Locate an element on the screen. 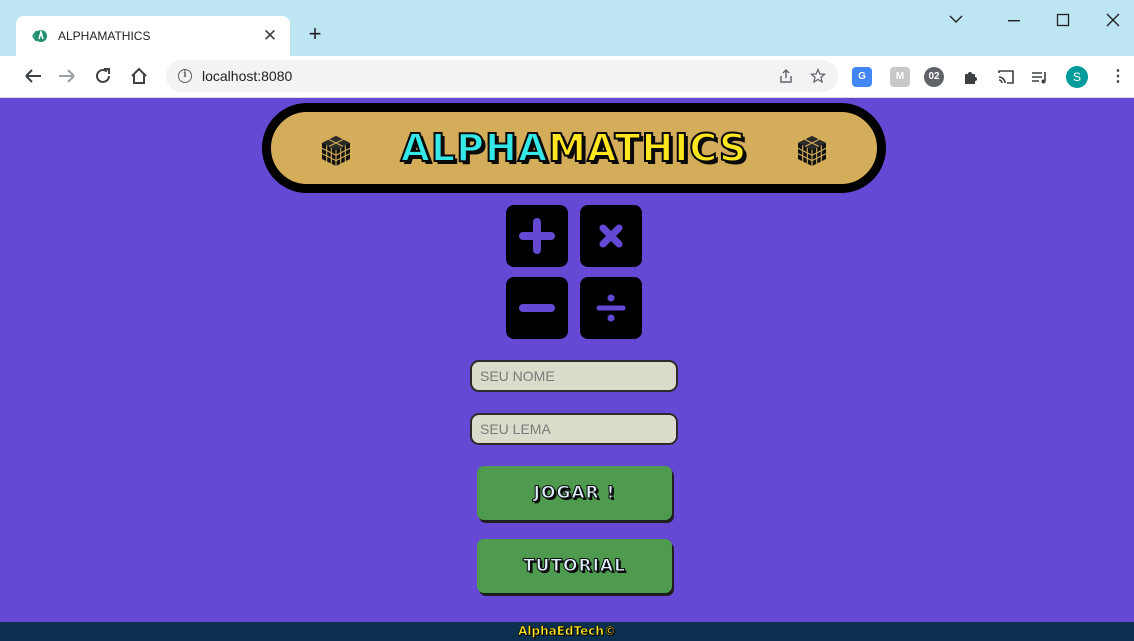 This screenshot has height=641, width=1134. alphamathics-favicon-icon is located at coordinates (39, 35).